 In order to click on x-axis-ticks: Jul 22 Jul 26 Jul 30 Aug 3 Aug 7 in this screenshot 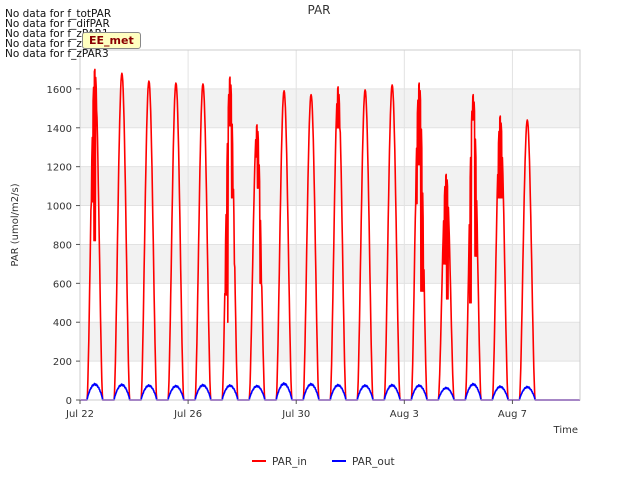, I will do `click(296, 410)`.